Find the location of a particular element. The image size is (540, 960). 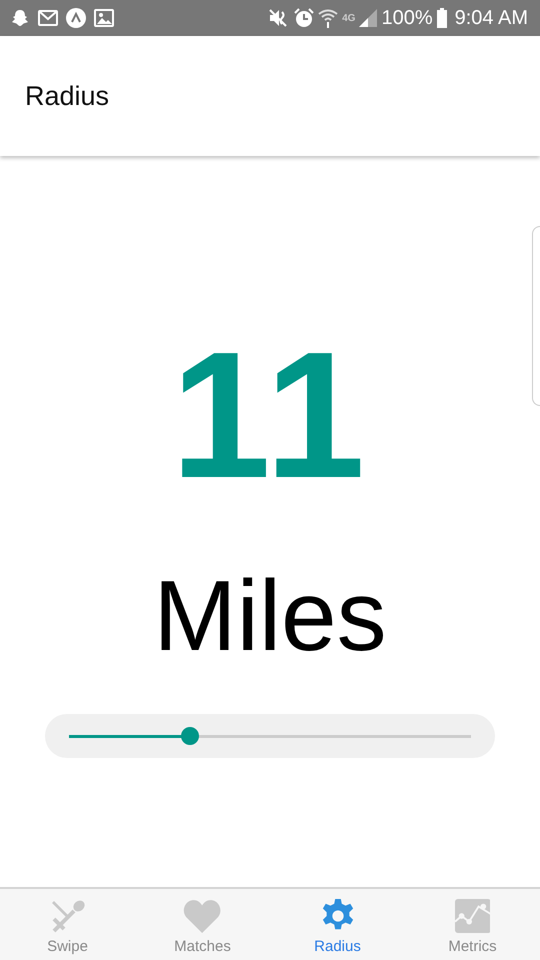

image-icon is located at coordinates (104, 18).